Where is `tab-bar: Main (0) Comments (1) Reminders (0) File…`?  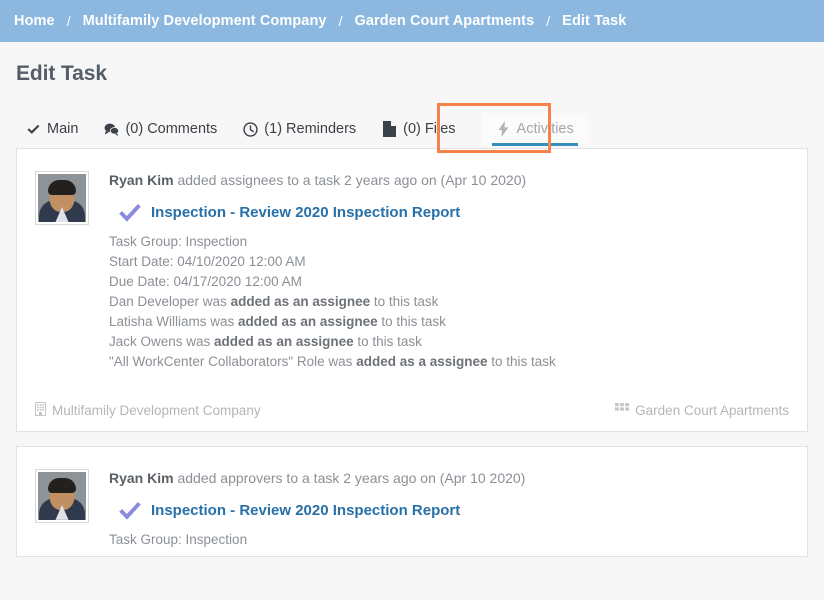
tab-bar: Main (0) Comments (1) Reminders (0) File… is located at coordinates (412, 127).